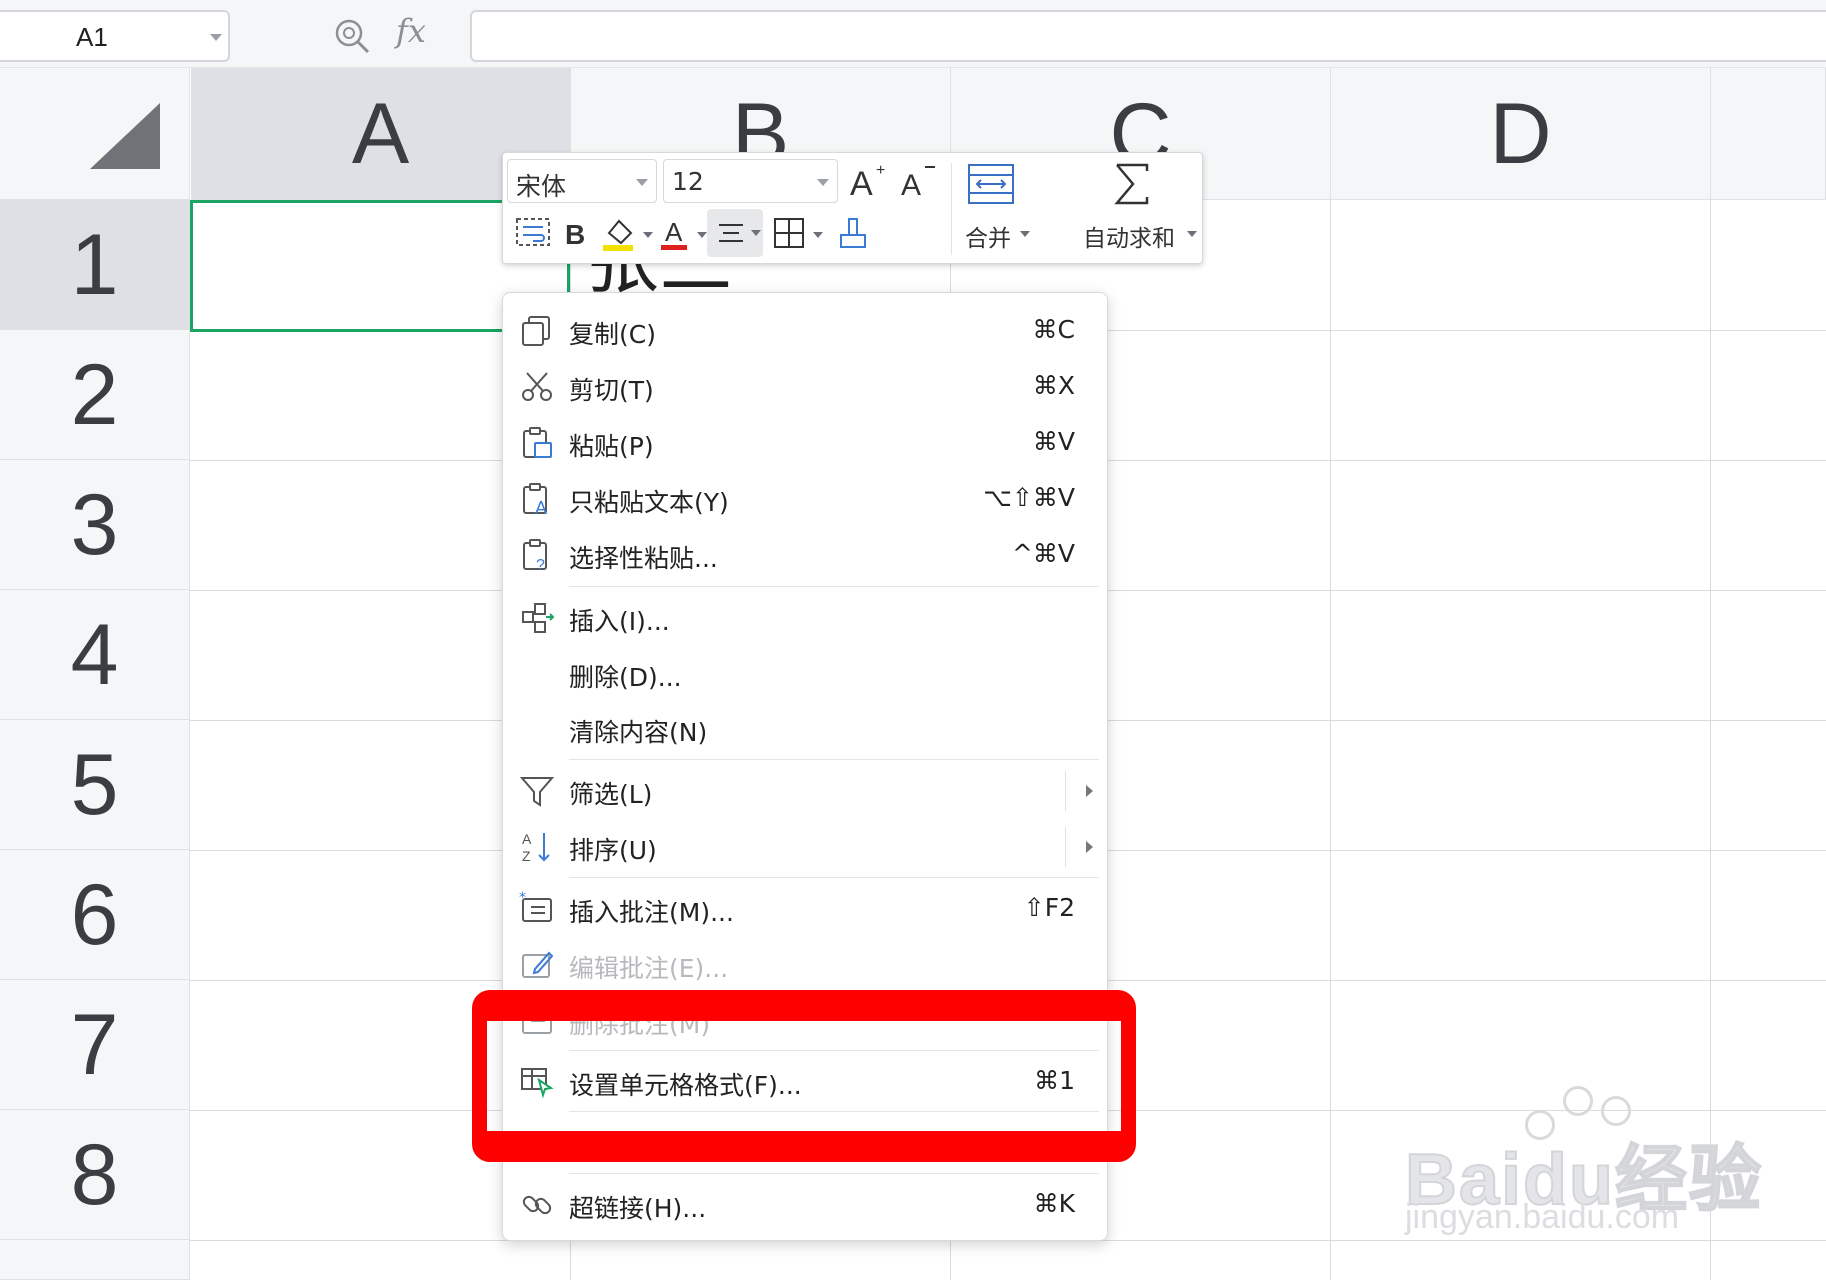  Describe the element at coordinates (731, 233) in the screenshot. I see `align-center-icon` at that location.